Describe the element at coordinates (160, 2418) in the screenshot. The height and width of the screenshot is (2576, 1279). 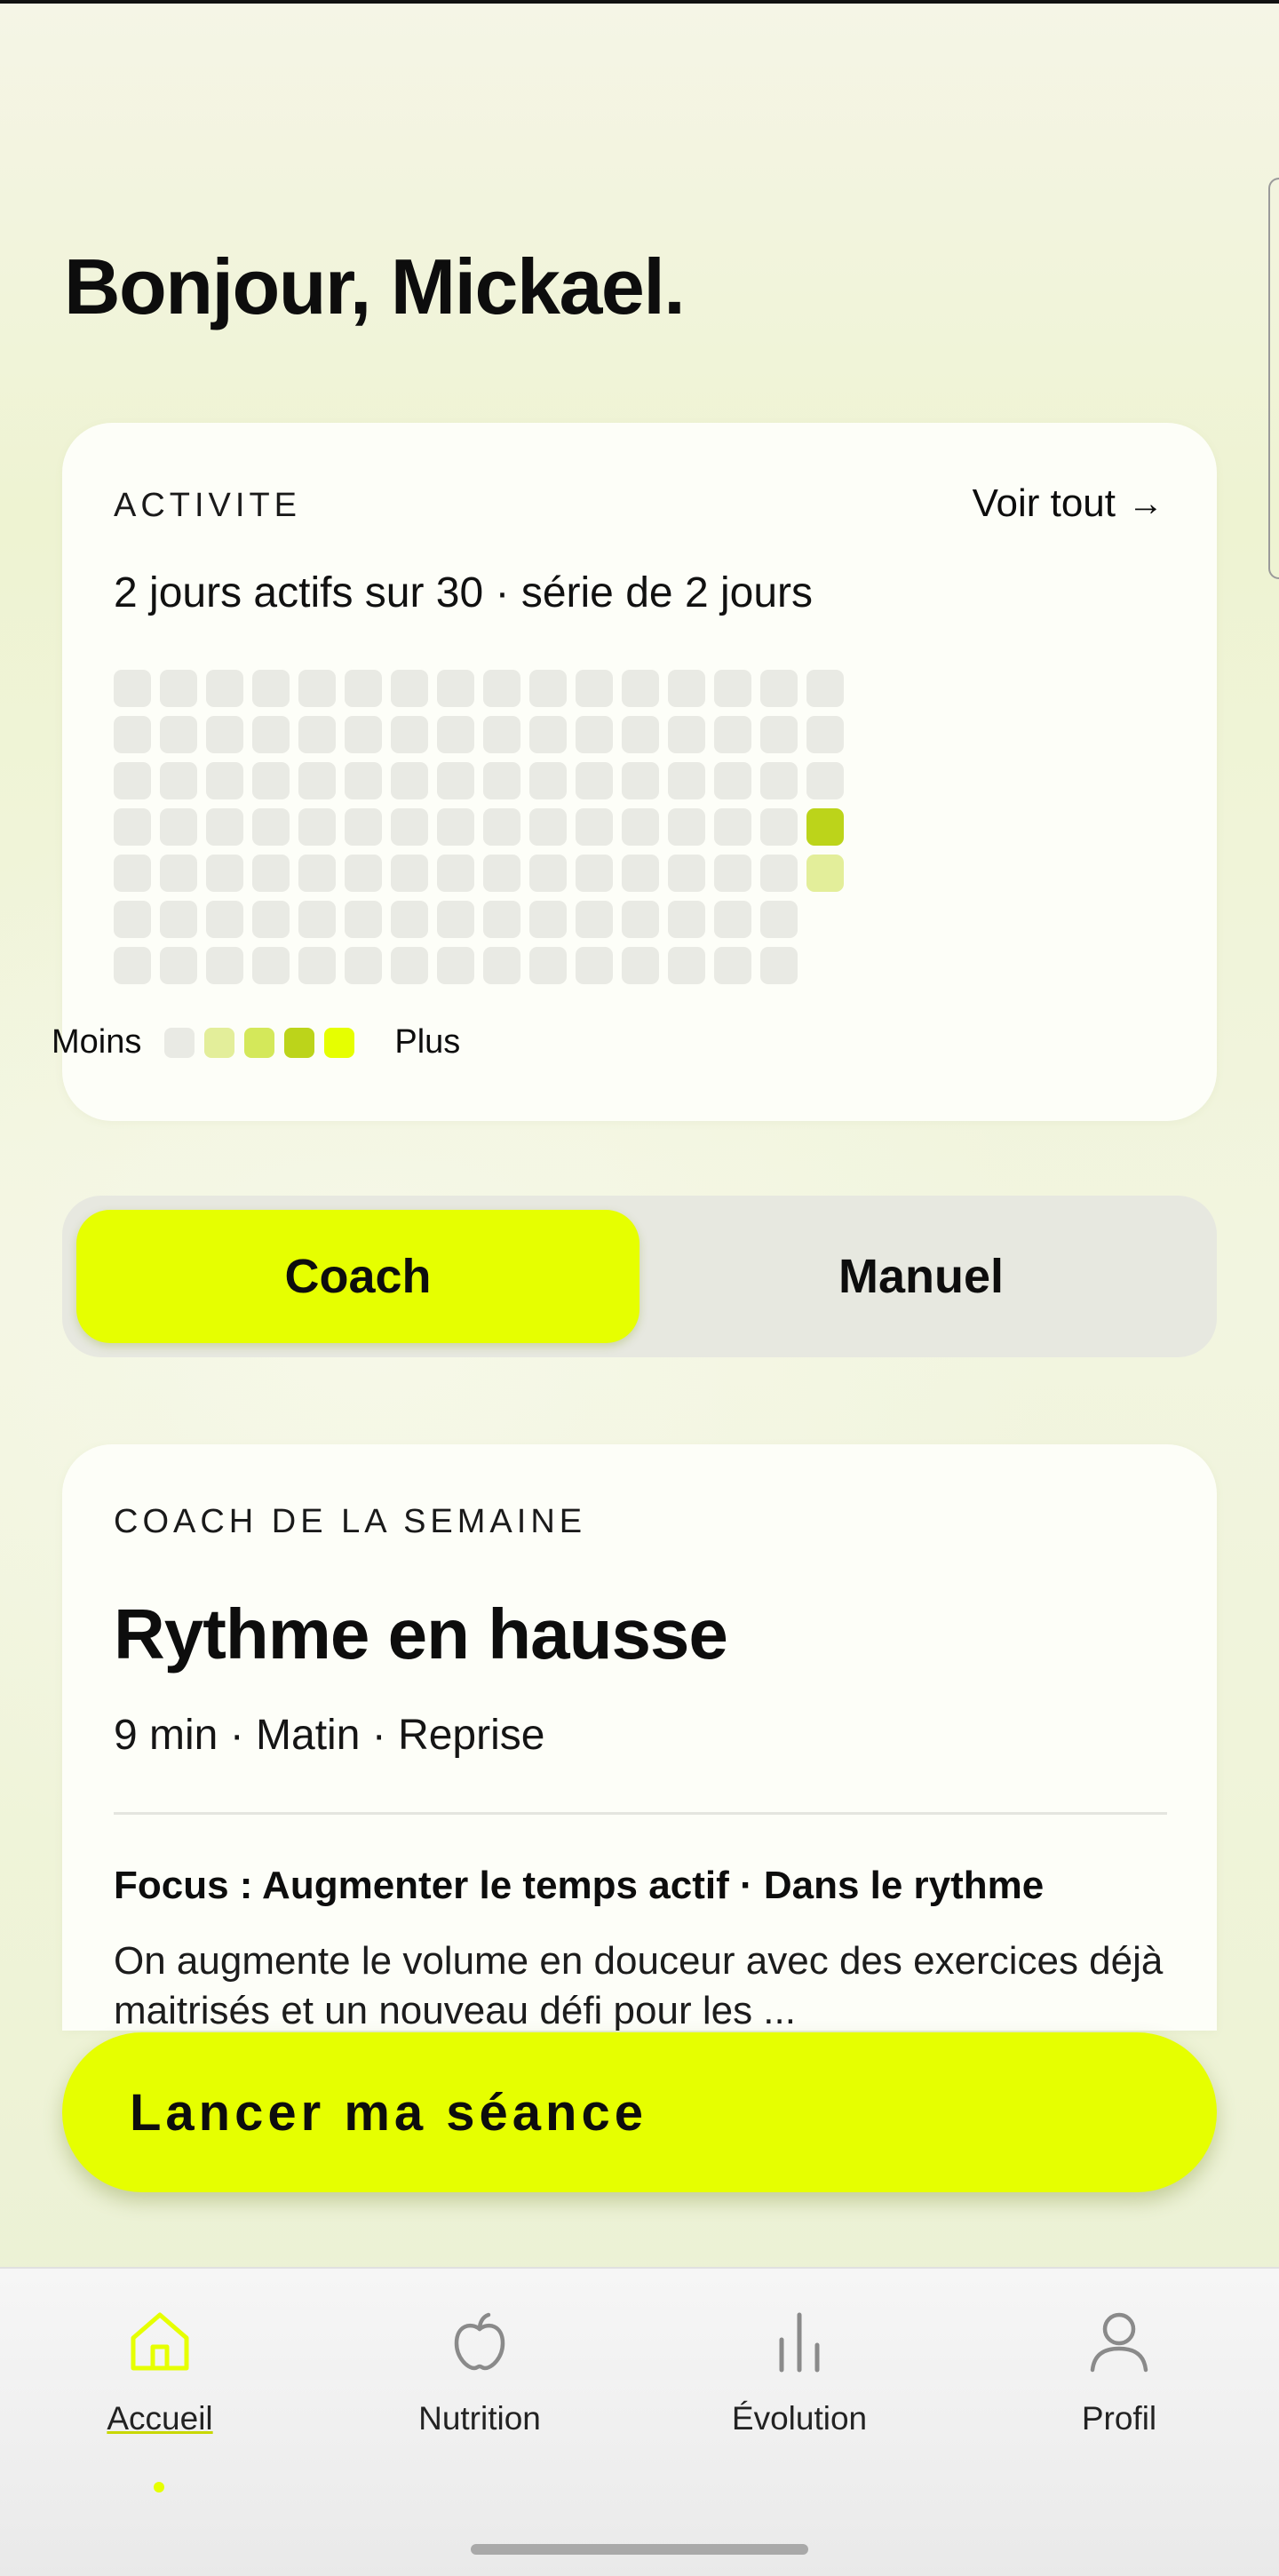
I see `tab-label: Accueil` at that location.